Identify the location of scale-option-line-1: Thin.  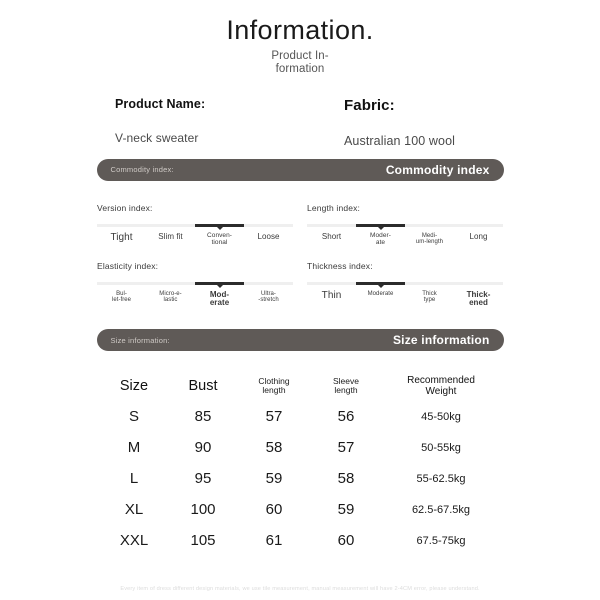
(331, 295).